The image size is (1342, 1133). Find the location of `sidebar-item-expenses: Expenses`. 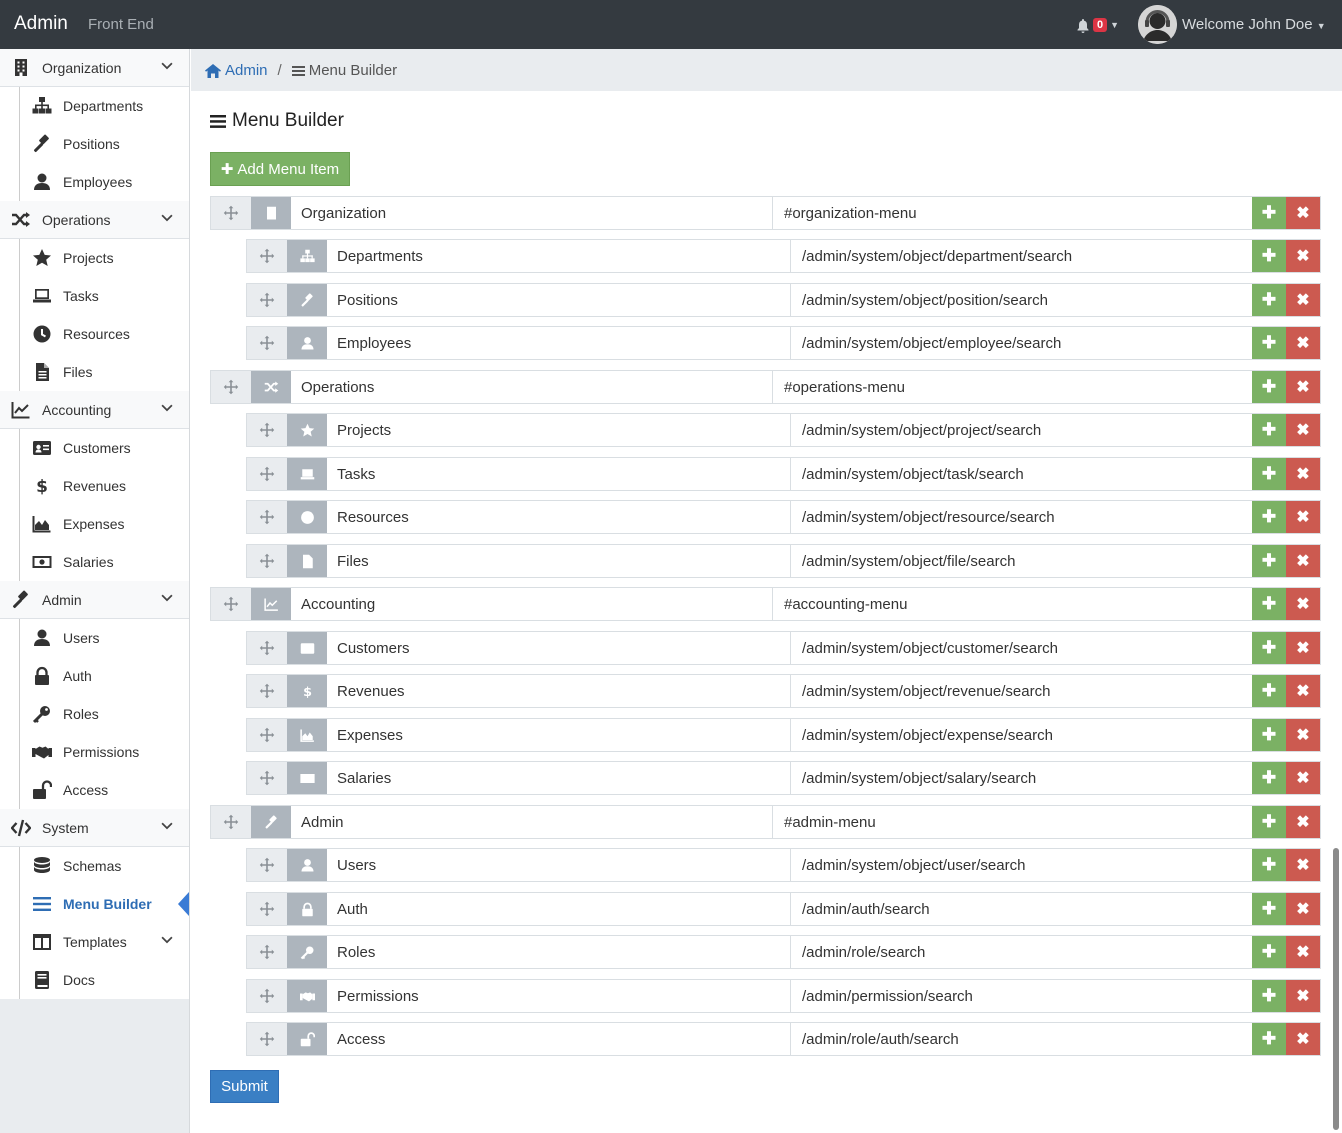

sidebar-item-expenses: Expenses is located at coordinates (94, 524).